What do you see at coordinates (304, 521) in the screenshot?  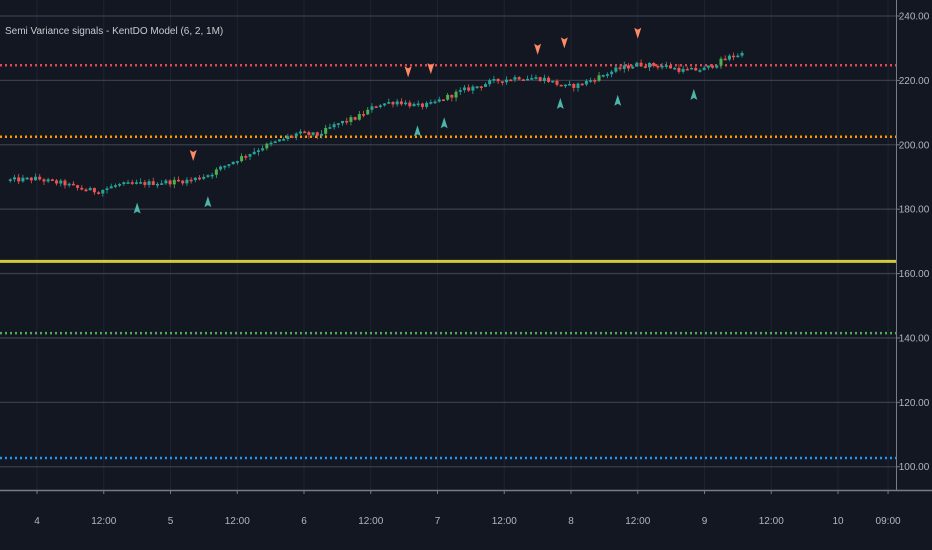 I see `time-tick-label: 6` at bounding box center [304, 521].